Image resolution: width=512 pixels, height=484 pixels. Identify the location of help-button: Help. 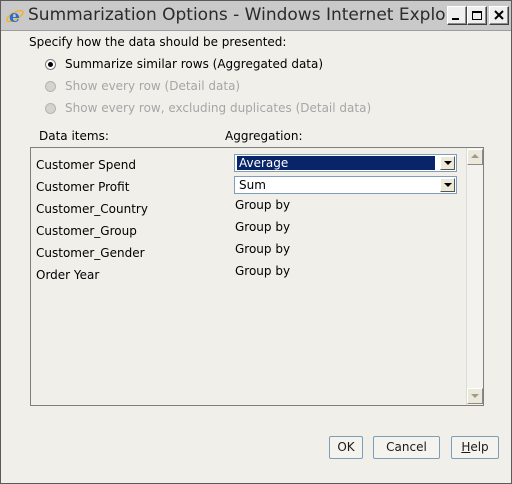
(475, 447).